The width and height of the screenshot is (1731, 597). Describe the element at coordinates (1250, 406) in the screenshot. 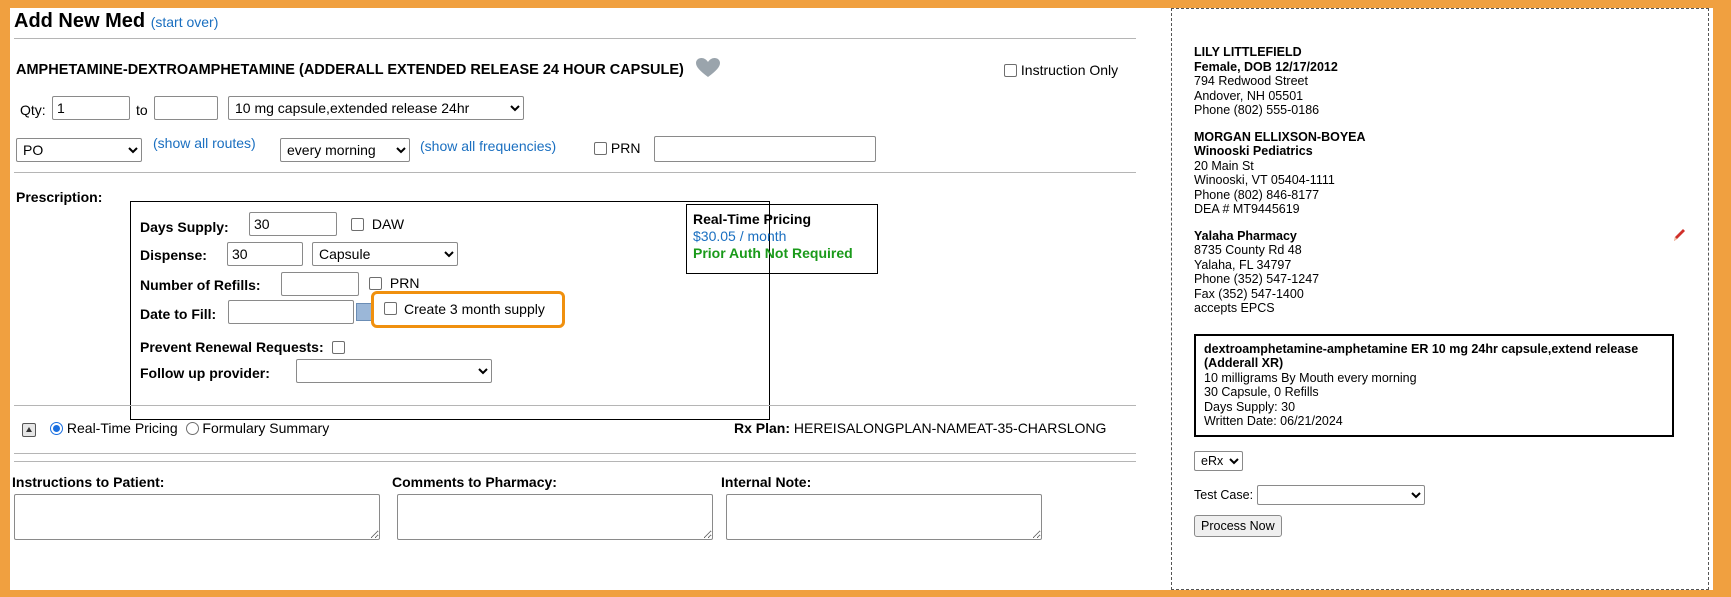

I see `summary-days: Days Supply: 30` at that location.